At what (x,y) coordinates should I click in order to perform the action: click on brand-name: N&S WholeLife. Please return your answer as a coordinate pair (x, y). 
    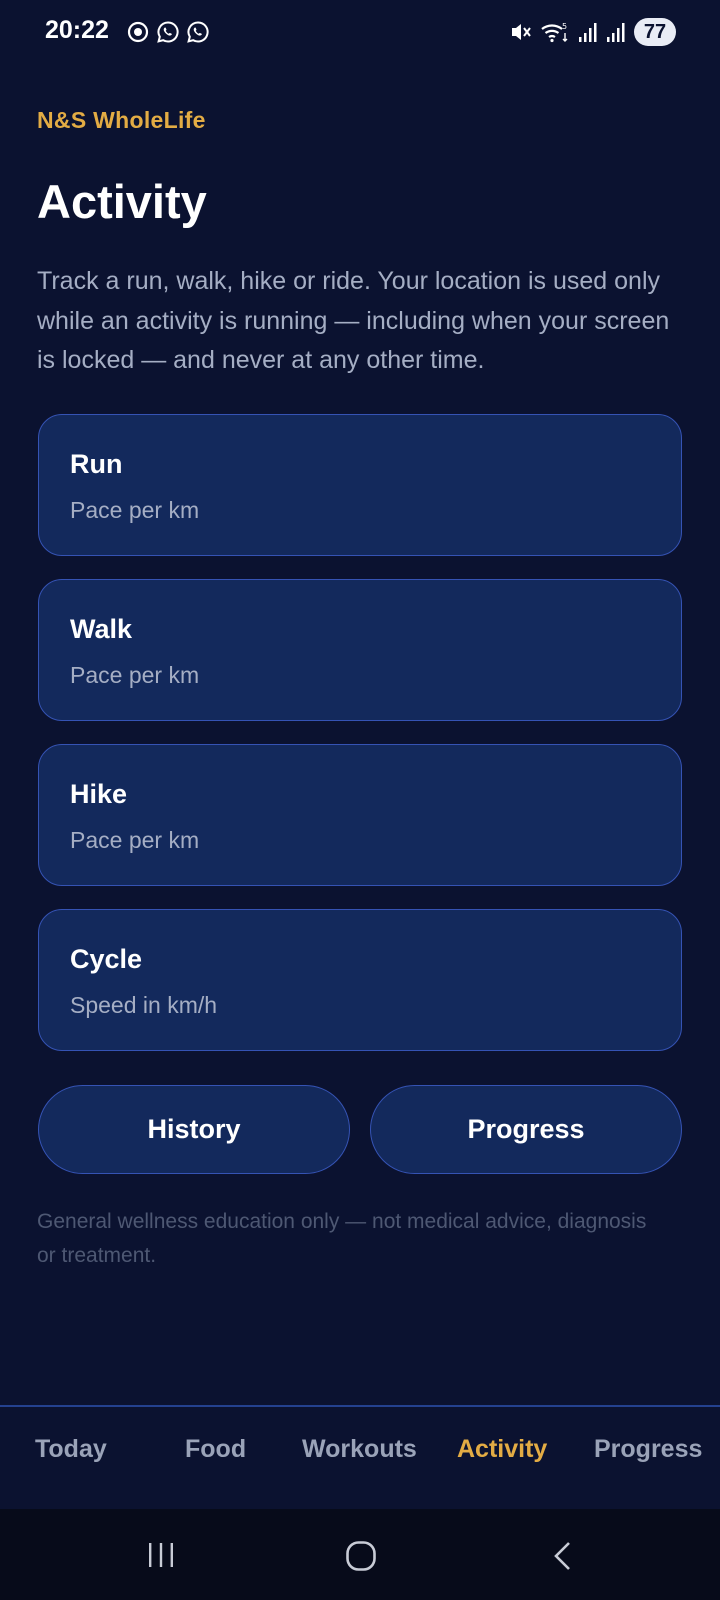
    Looking at the image, I should click on (121, 120).